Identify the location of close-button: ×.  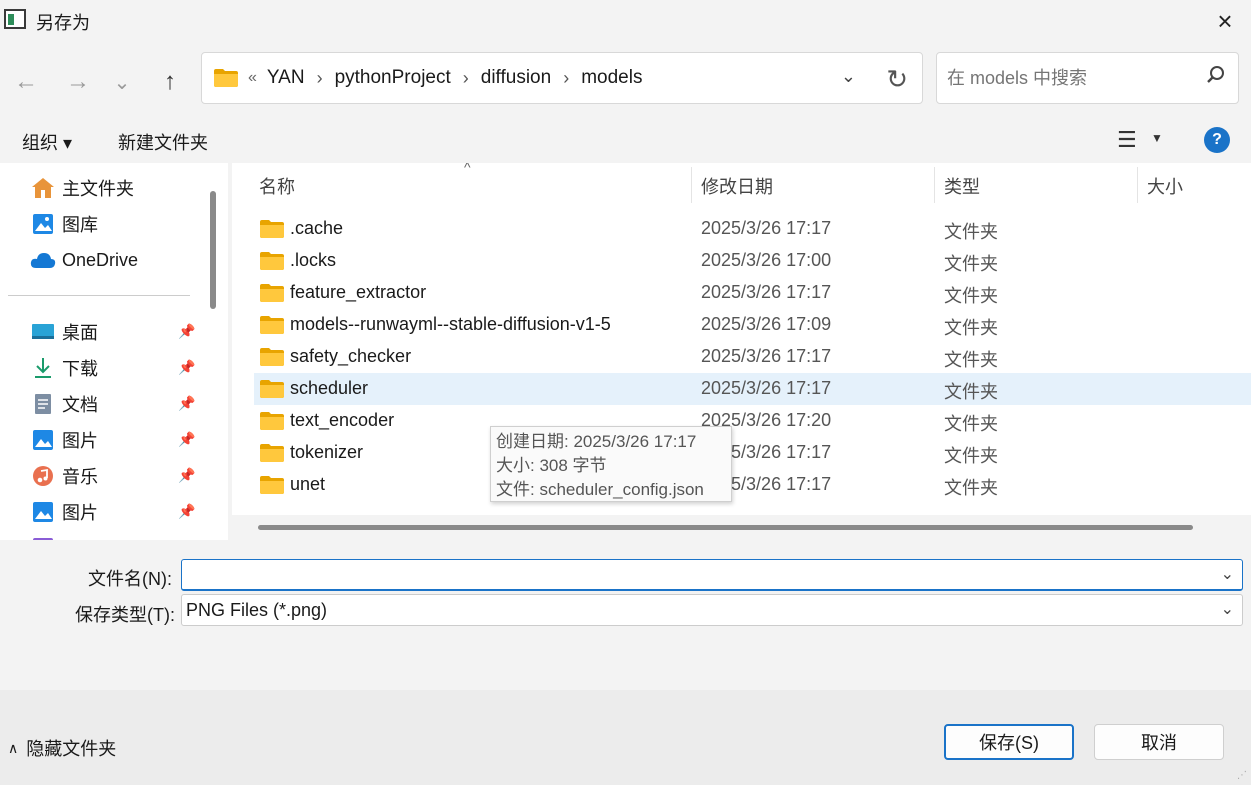
(1225, 21).